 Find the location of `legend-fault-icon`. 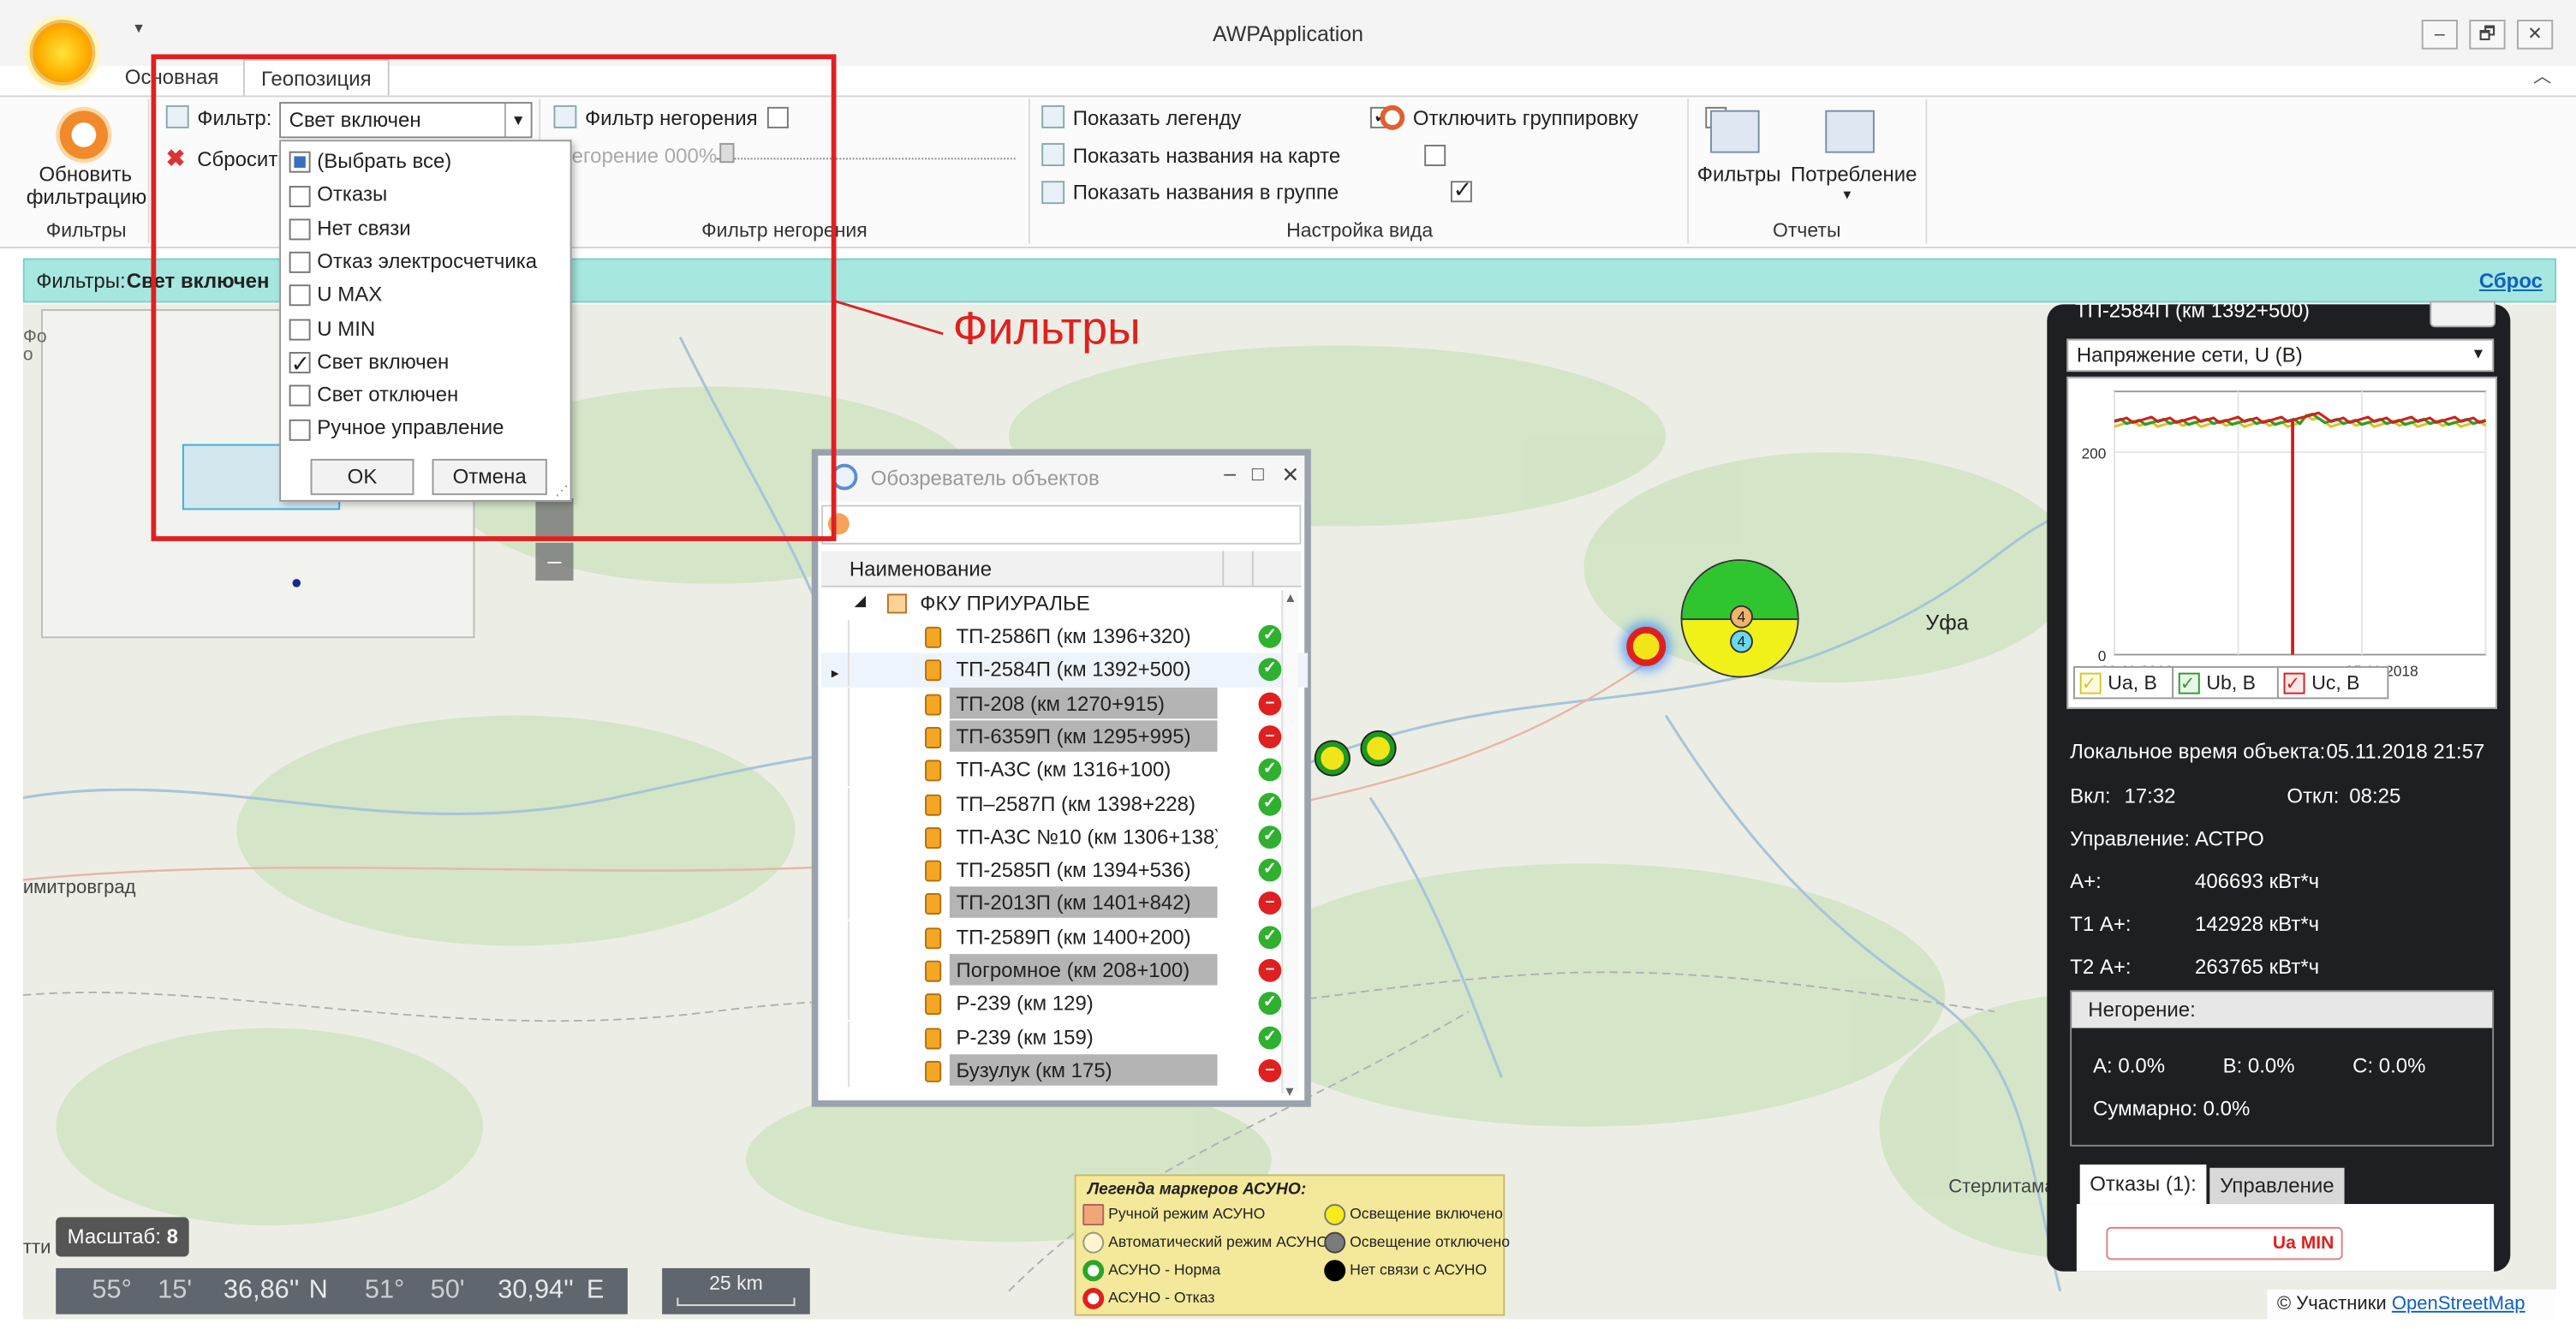

legend-fault-icon is located at coordinates (1093, 1298).